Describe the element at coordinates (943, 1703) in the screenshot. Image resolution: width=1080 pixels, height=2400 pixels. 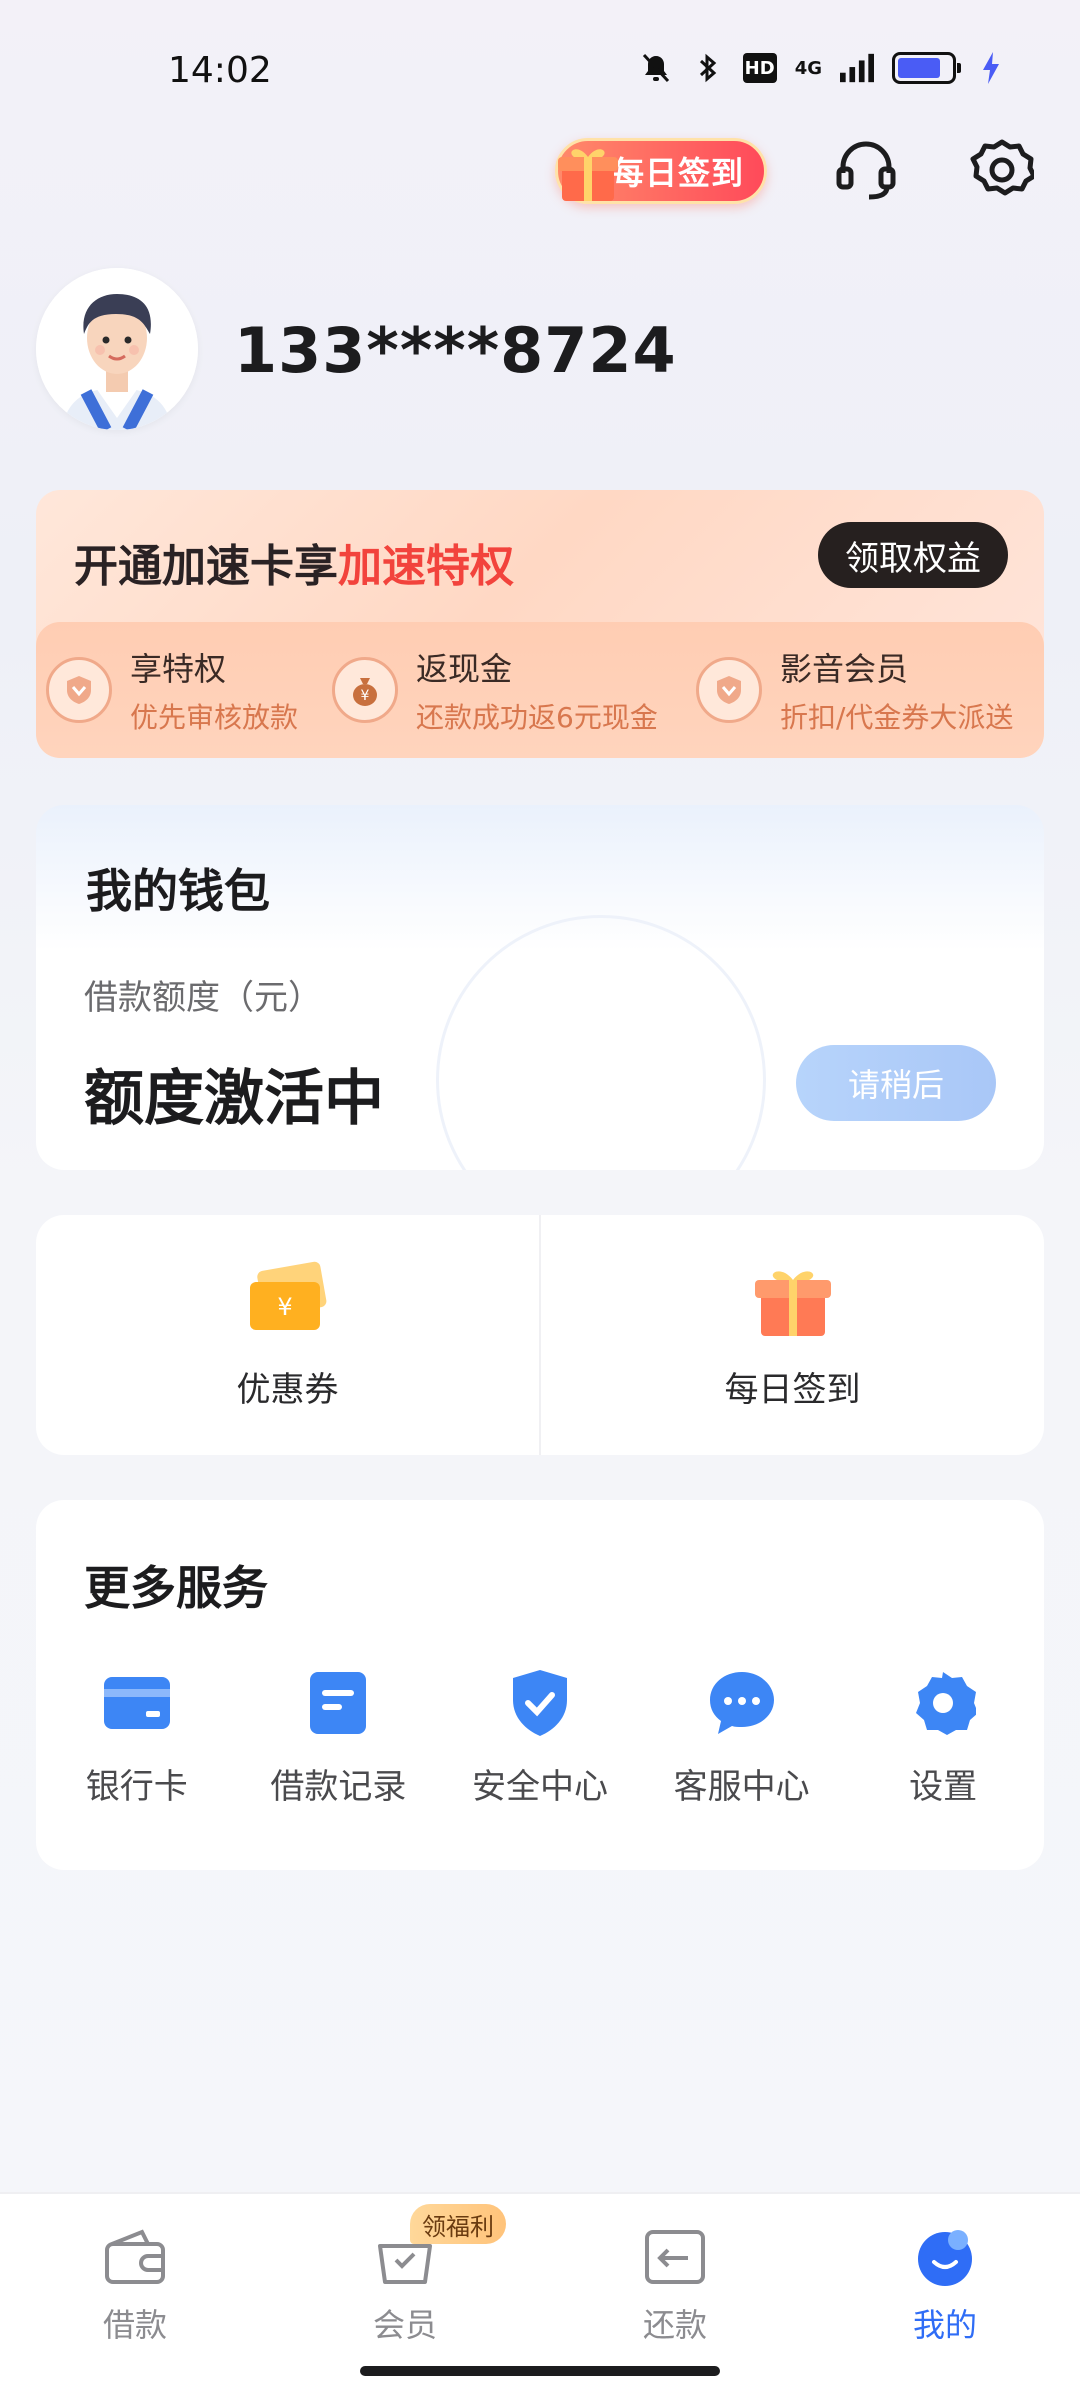
I see `gear-icon` at that location.